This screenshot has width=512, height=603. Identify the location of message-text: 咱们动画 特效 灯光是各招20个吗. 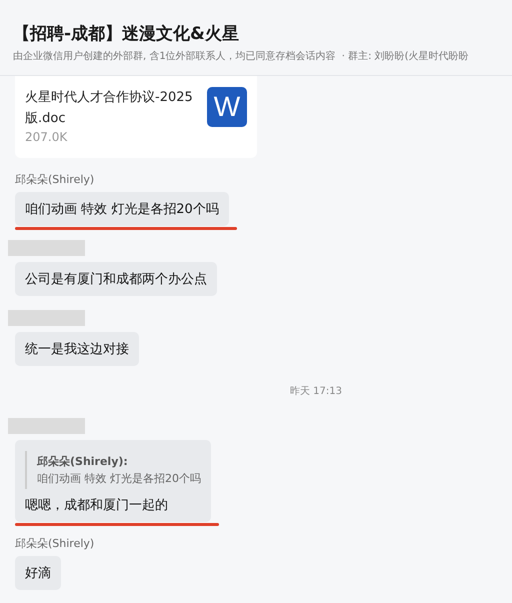
(122, 209).